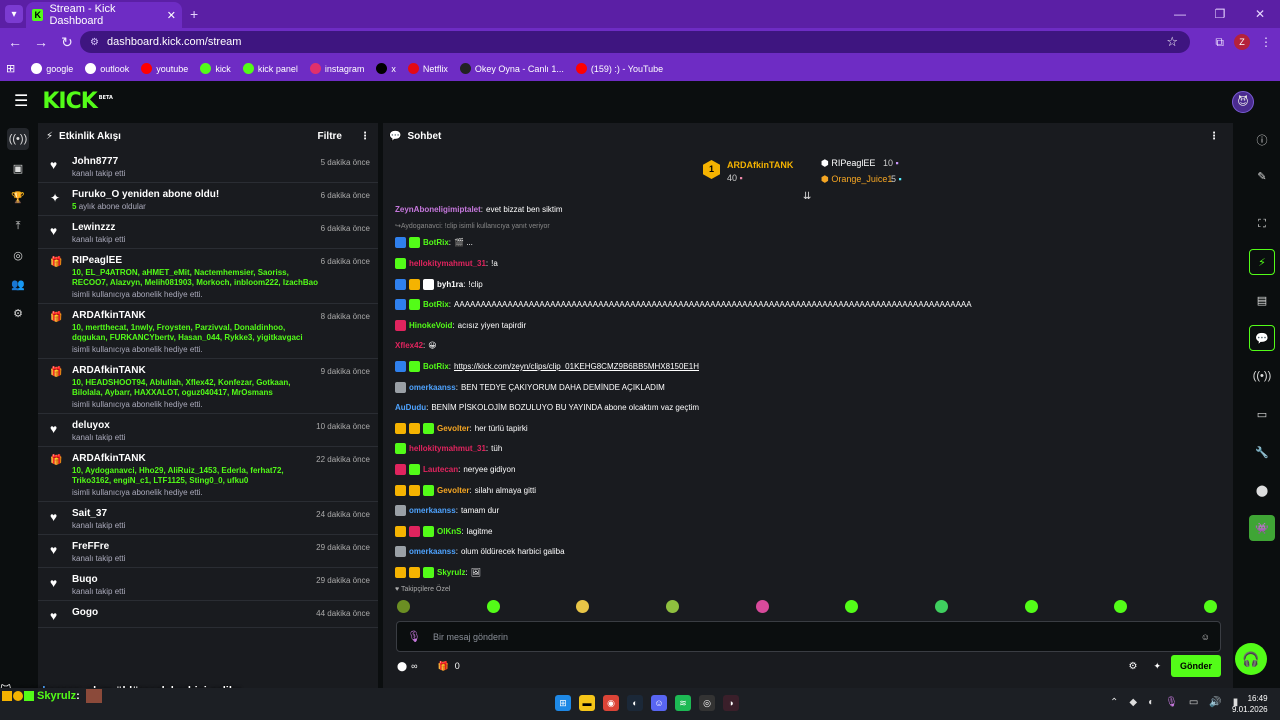 This screenshot has height=720, width=1280. Describe the element at coordinates (365, 136) in the screenshot. I see `activity-menu-icon: ⋮` at that location.